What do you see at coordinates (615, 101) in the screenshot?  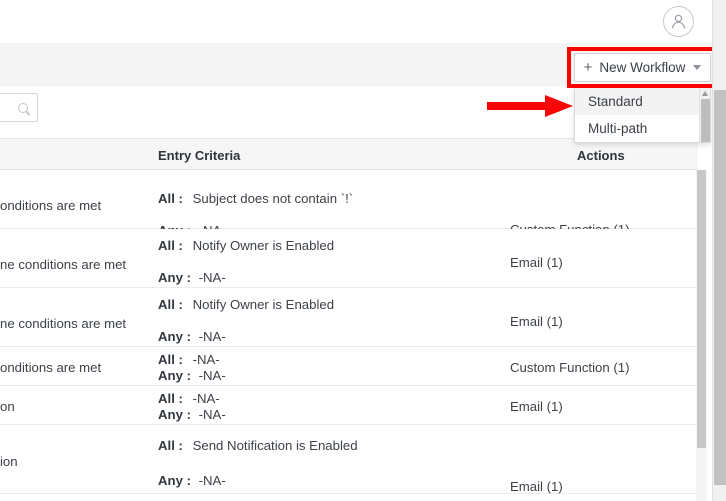 I see `dropdown-item-standard-label: Standard` at bounding box center [615, 101].